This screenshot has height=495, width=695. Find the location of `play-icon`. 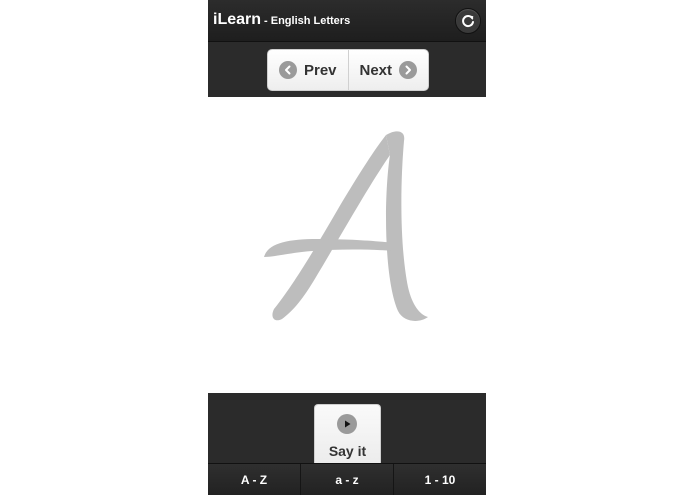

play-icon is located at coordinates (347, 424).